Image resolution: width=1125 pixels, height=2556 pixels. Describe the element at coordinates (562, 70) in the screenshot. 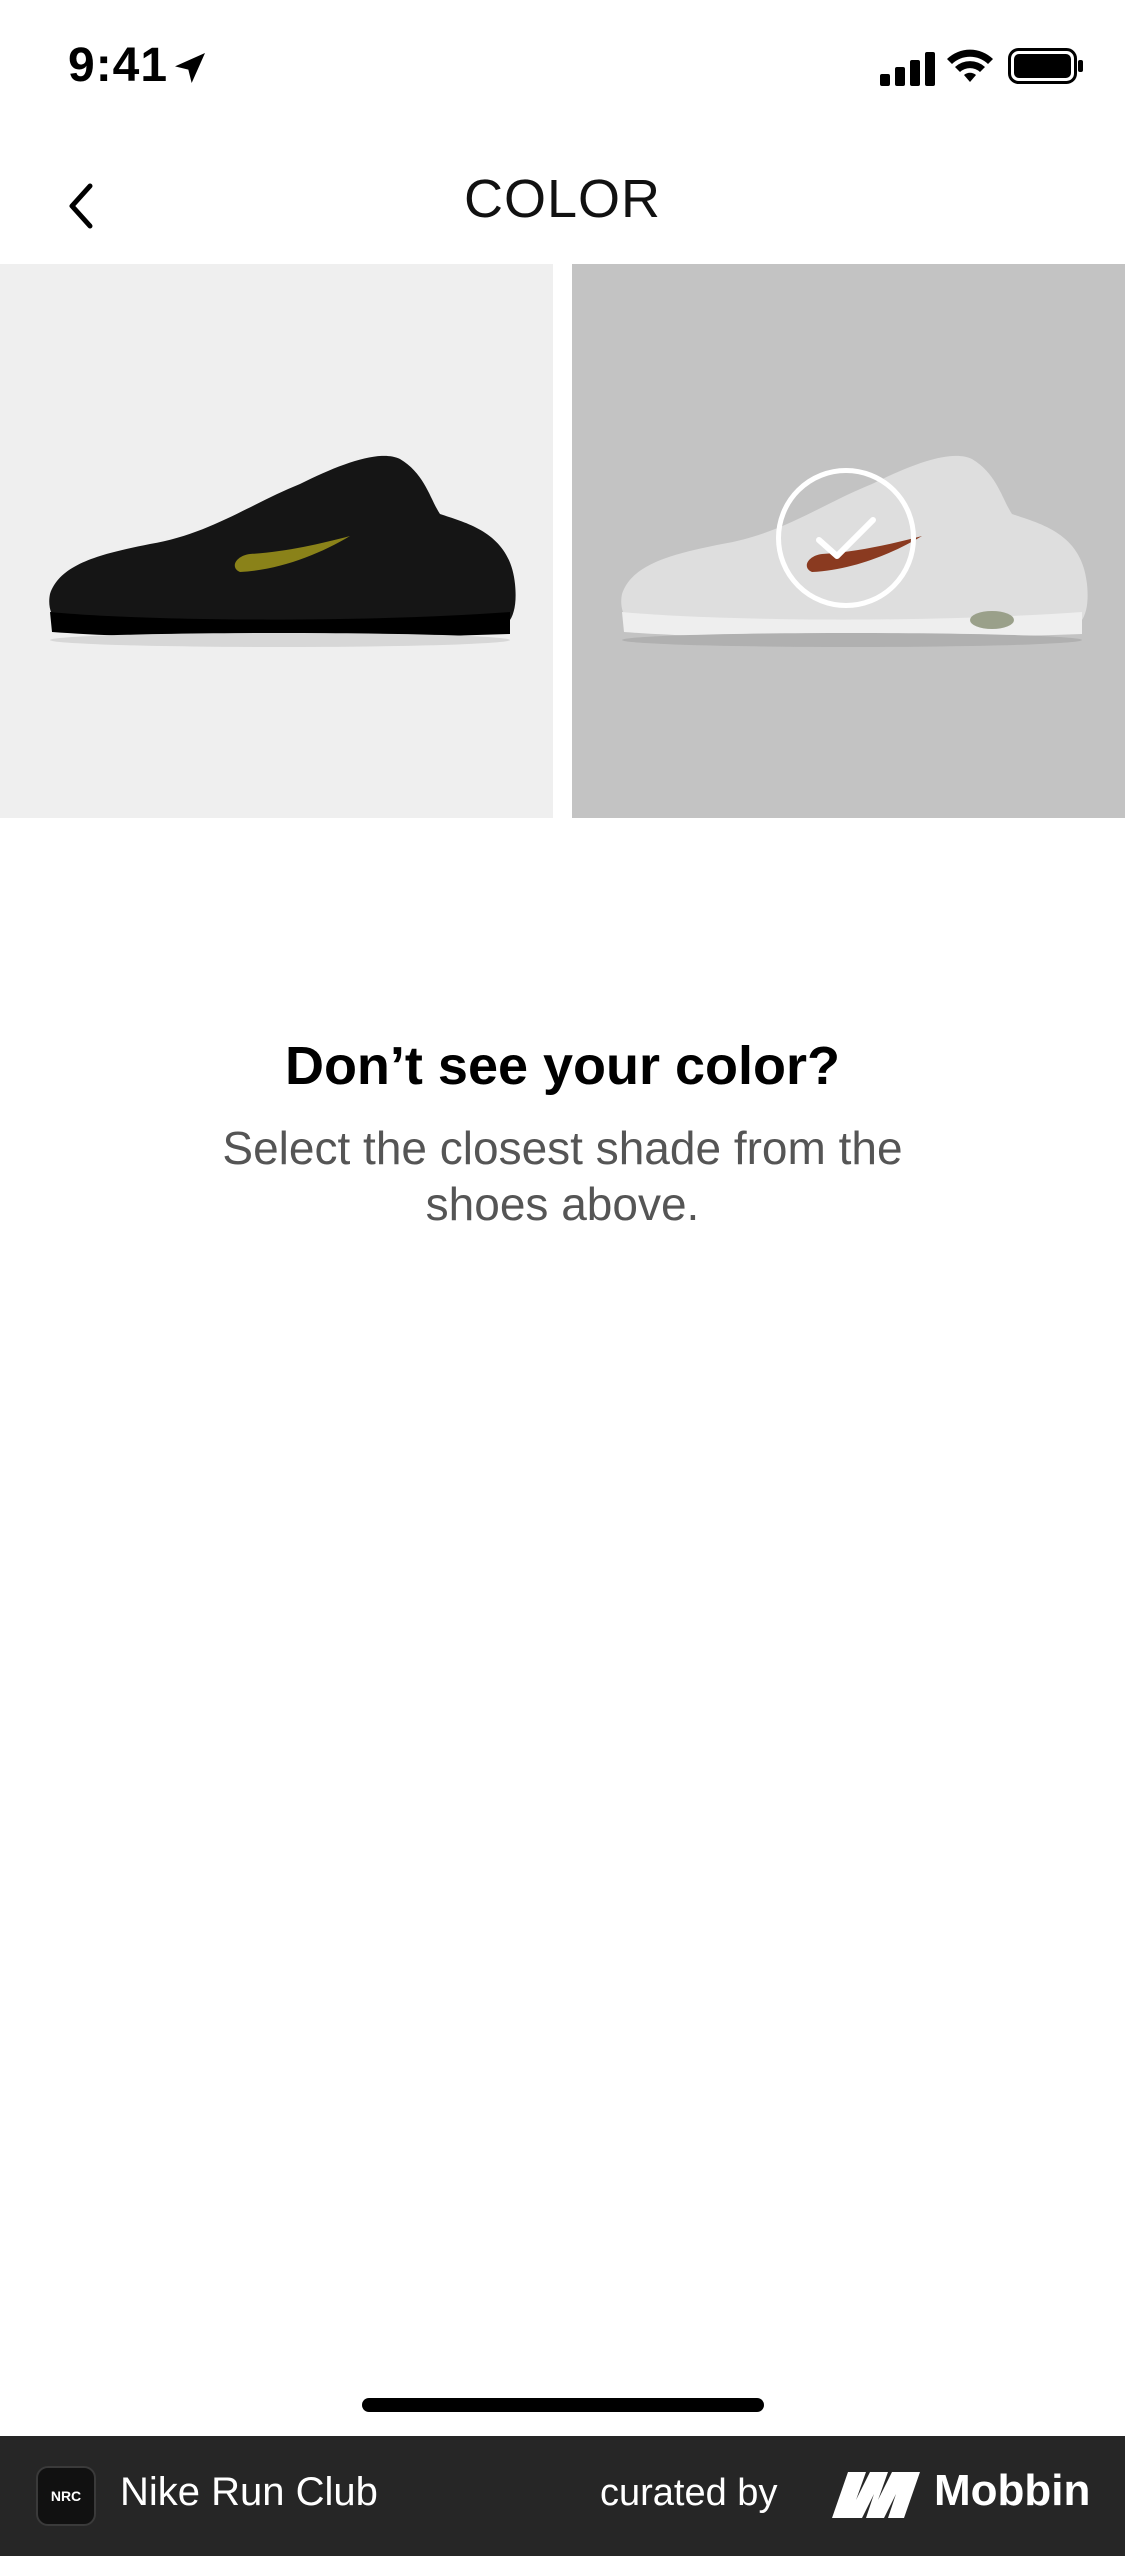

I see `status-bar: 9:41` at that location.